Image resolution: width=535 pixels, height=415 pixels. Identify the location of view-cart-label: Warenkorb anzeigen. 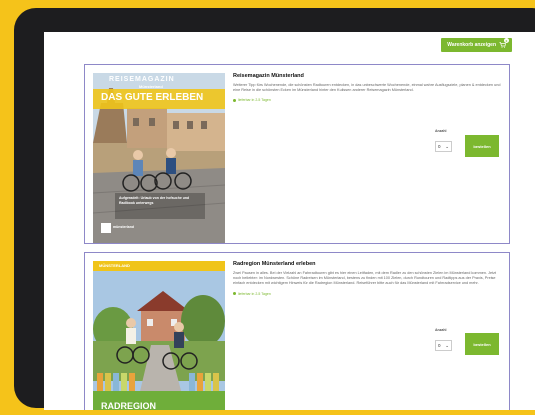
(471, 45).